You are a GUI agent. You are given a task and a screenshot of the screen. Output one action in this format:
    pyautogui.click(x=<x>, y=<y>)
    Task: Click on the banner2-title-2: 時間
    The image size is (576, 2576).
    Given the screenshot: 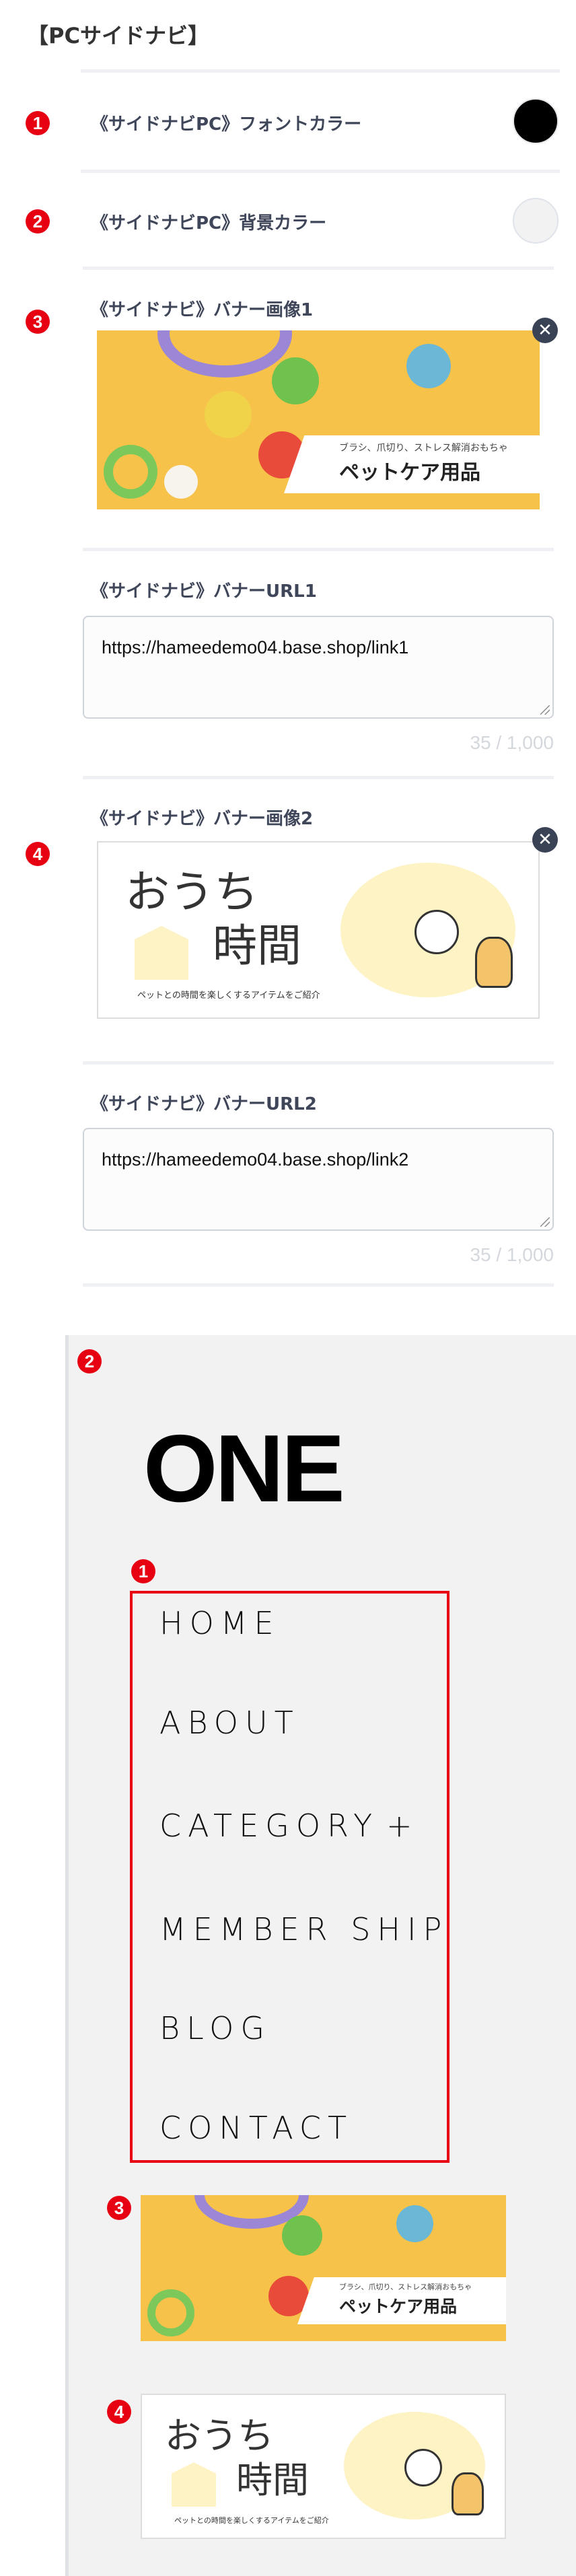 What is the action you would take?
    pyautogui.click(x=257, y=946)
    